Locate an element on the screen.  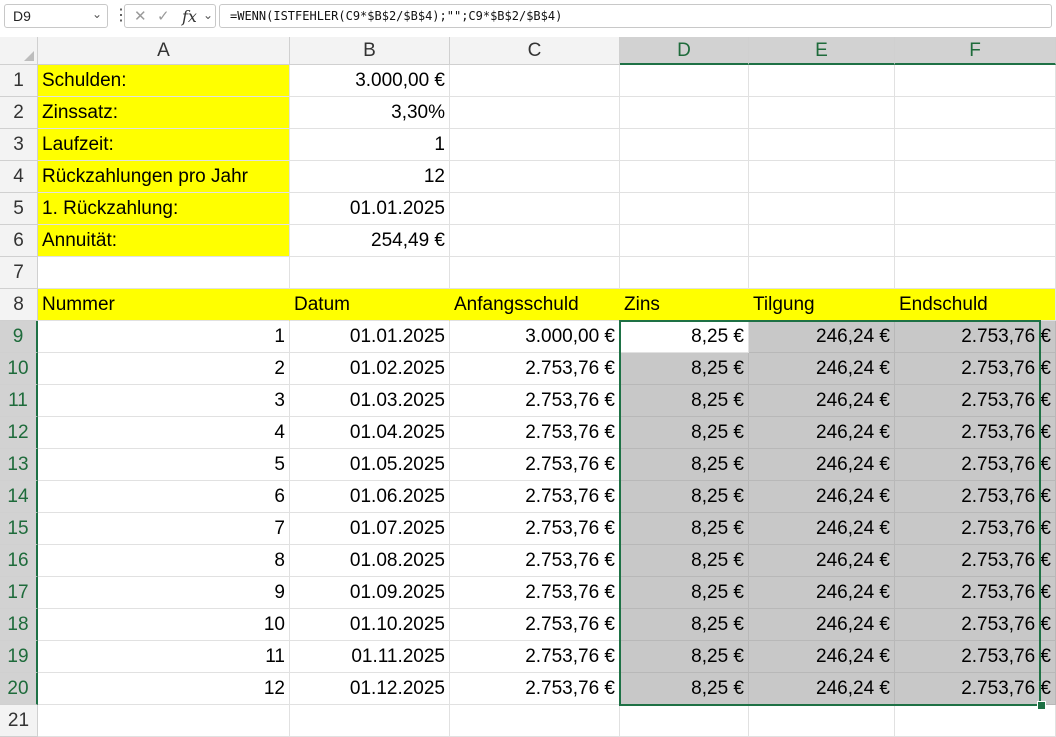
insert-function-icon: fx is located at coordinates (189, 16).